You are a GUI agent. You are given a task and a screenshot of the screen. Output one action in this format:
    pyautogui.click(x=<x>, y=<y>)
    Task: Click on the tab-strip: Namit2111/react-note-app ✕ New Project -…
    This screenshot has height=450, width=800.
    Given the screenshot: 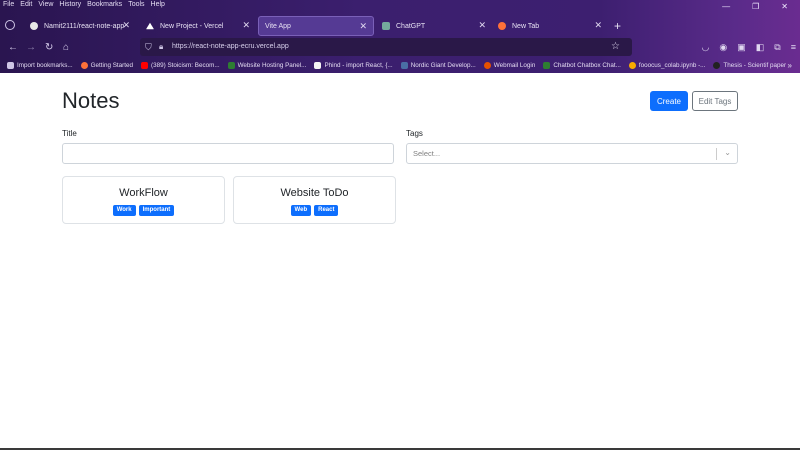 What is the action you would take?
    pyautogui.click(x=400, y=26)
    